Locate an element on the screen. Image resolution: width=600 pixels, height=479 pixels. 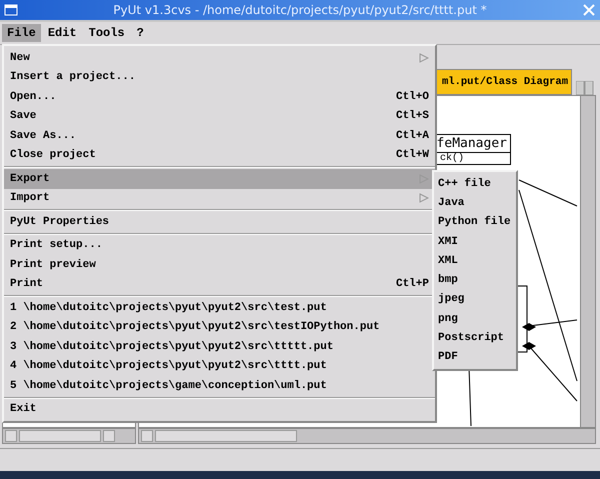
menu-title: Tools is located at coordinates (107, 33).